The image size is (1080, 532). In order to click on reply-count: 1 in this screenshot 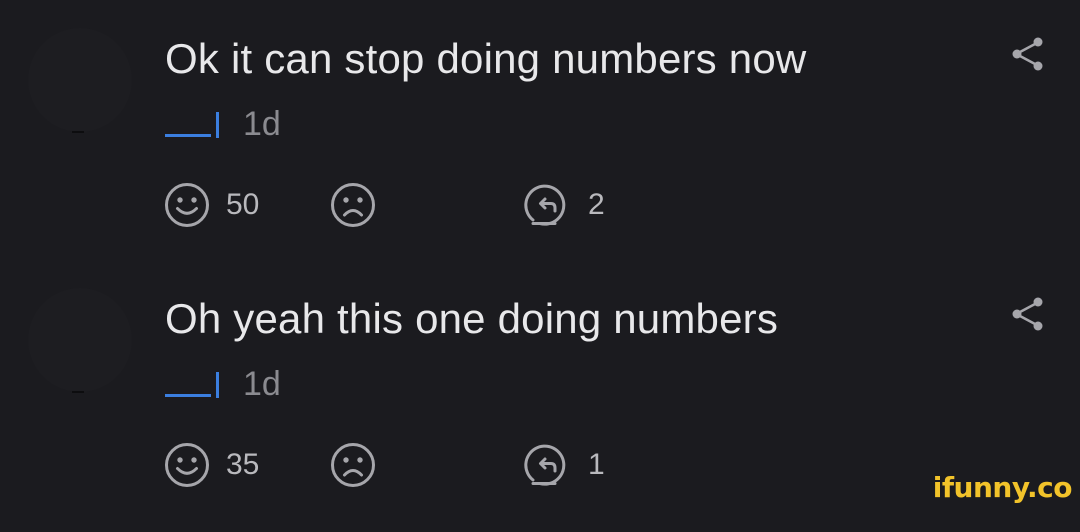, I will do `click(596, 464)`.